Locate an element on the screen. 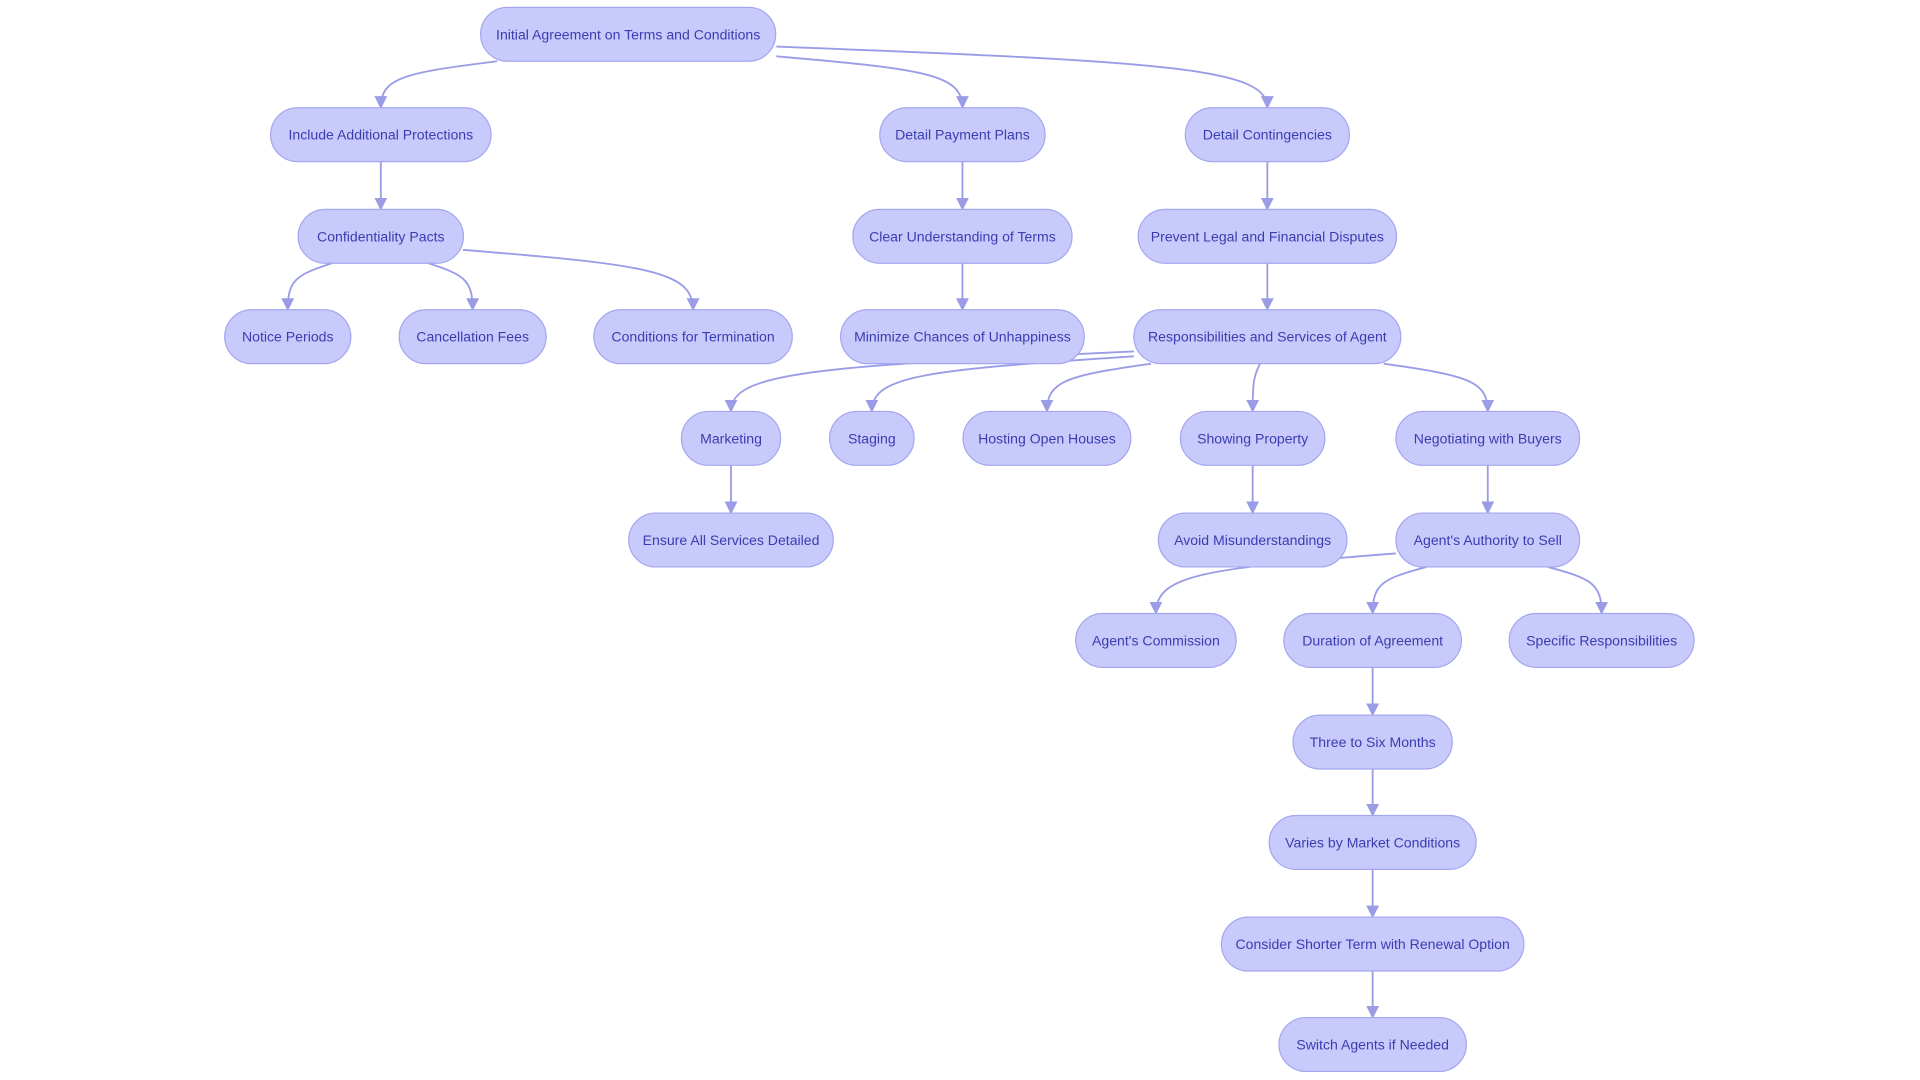 This screenshot has width=1920, height=1080. node-n18: Avoid Misunderstandings is located at coordinates (1252, 540).